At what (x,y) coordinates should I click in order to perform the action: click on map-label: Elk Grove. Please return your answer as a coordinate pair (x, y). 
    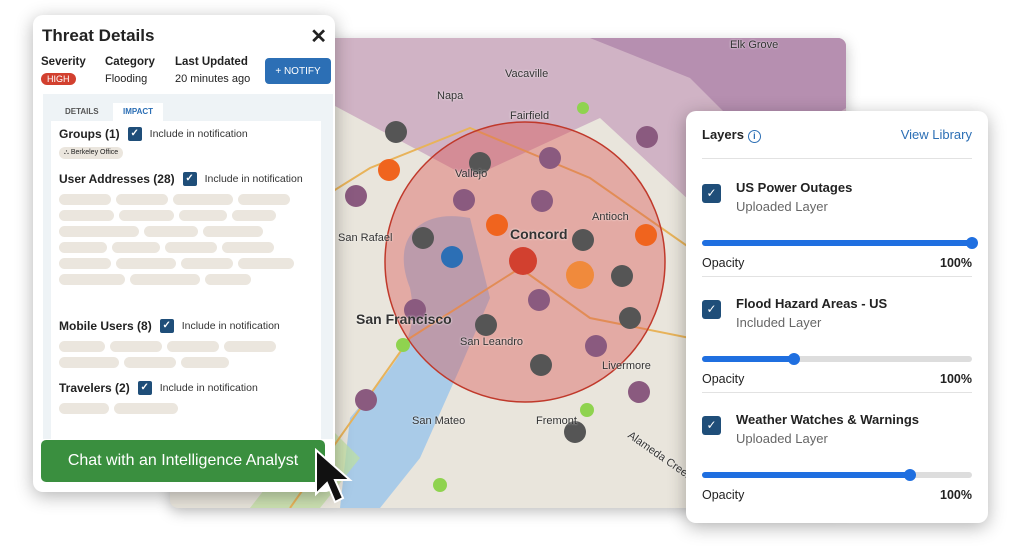
    Looking at the image, I should click on (754, 45).